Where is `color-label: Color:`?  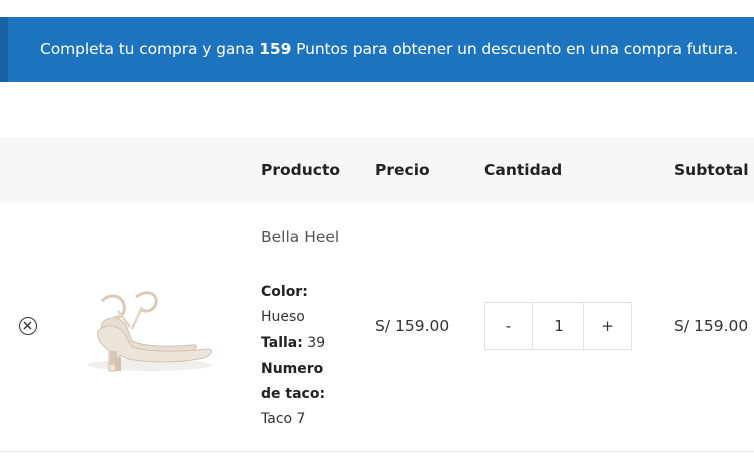
color-label: Color: is located at coordinates (284, 292).